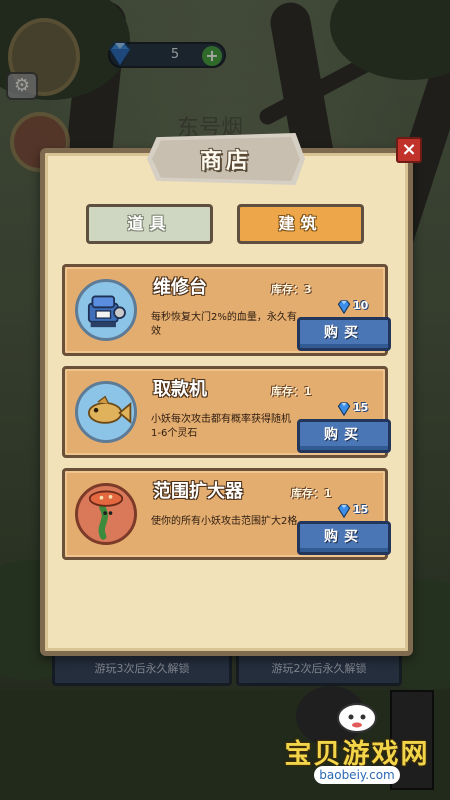 The image size is (450, 800). What do you see at coordinates (221, 426) in the screenshot?
I see `item-description: 小妖每次攻击都有概率获得随机1-6个灵石` at bounding box center [221, 426].